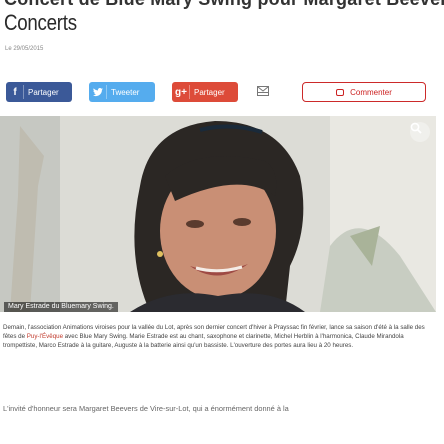  I want to click on comment-label: Commenter, so click(371, 92).